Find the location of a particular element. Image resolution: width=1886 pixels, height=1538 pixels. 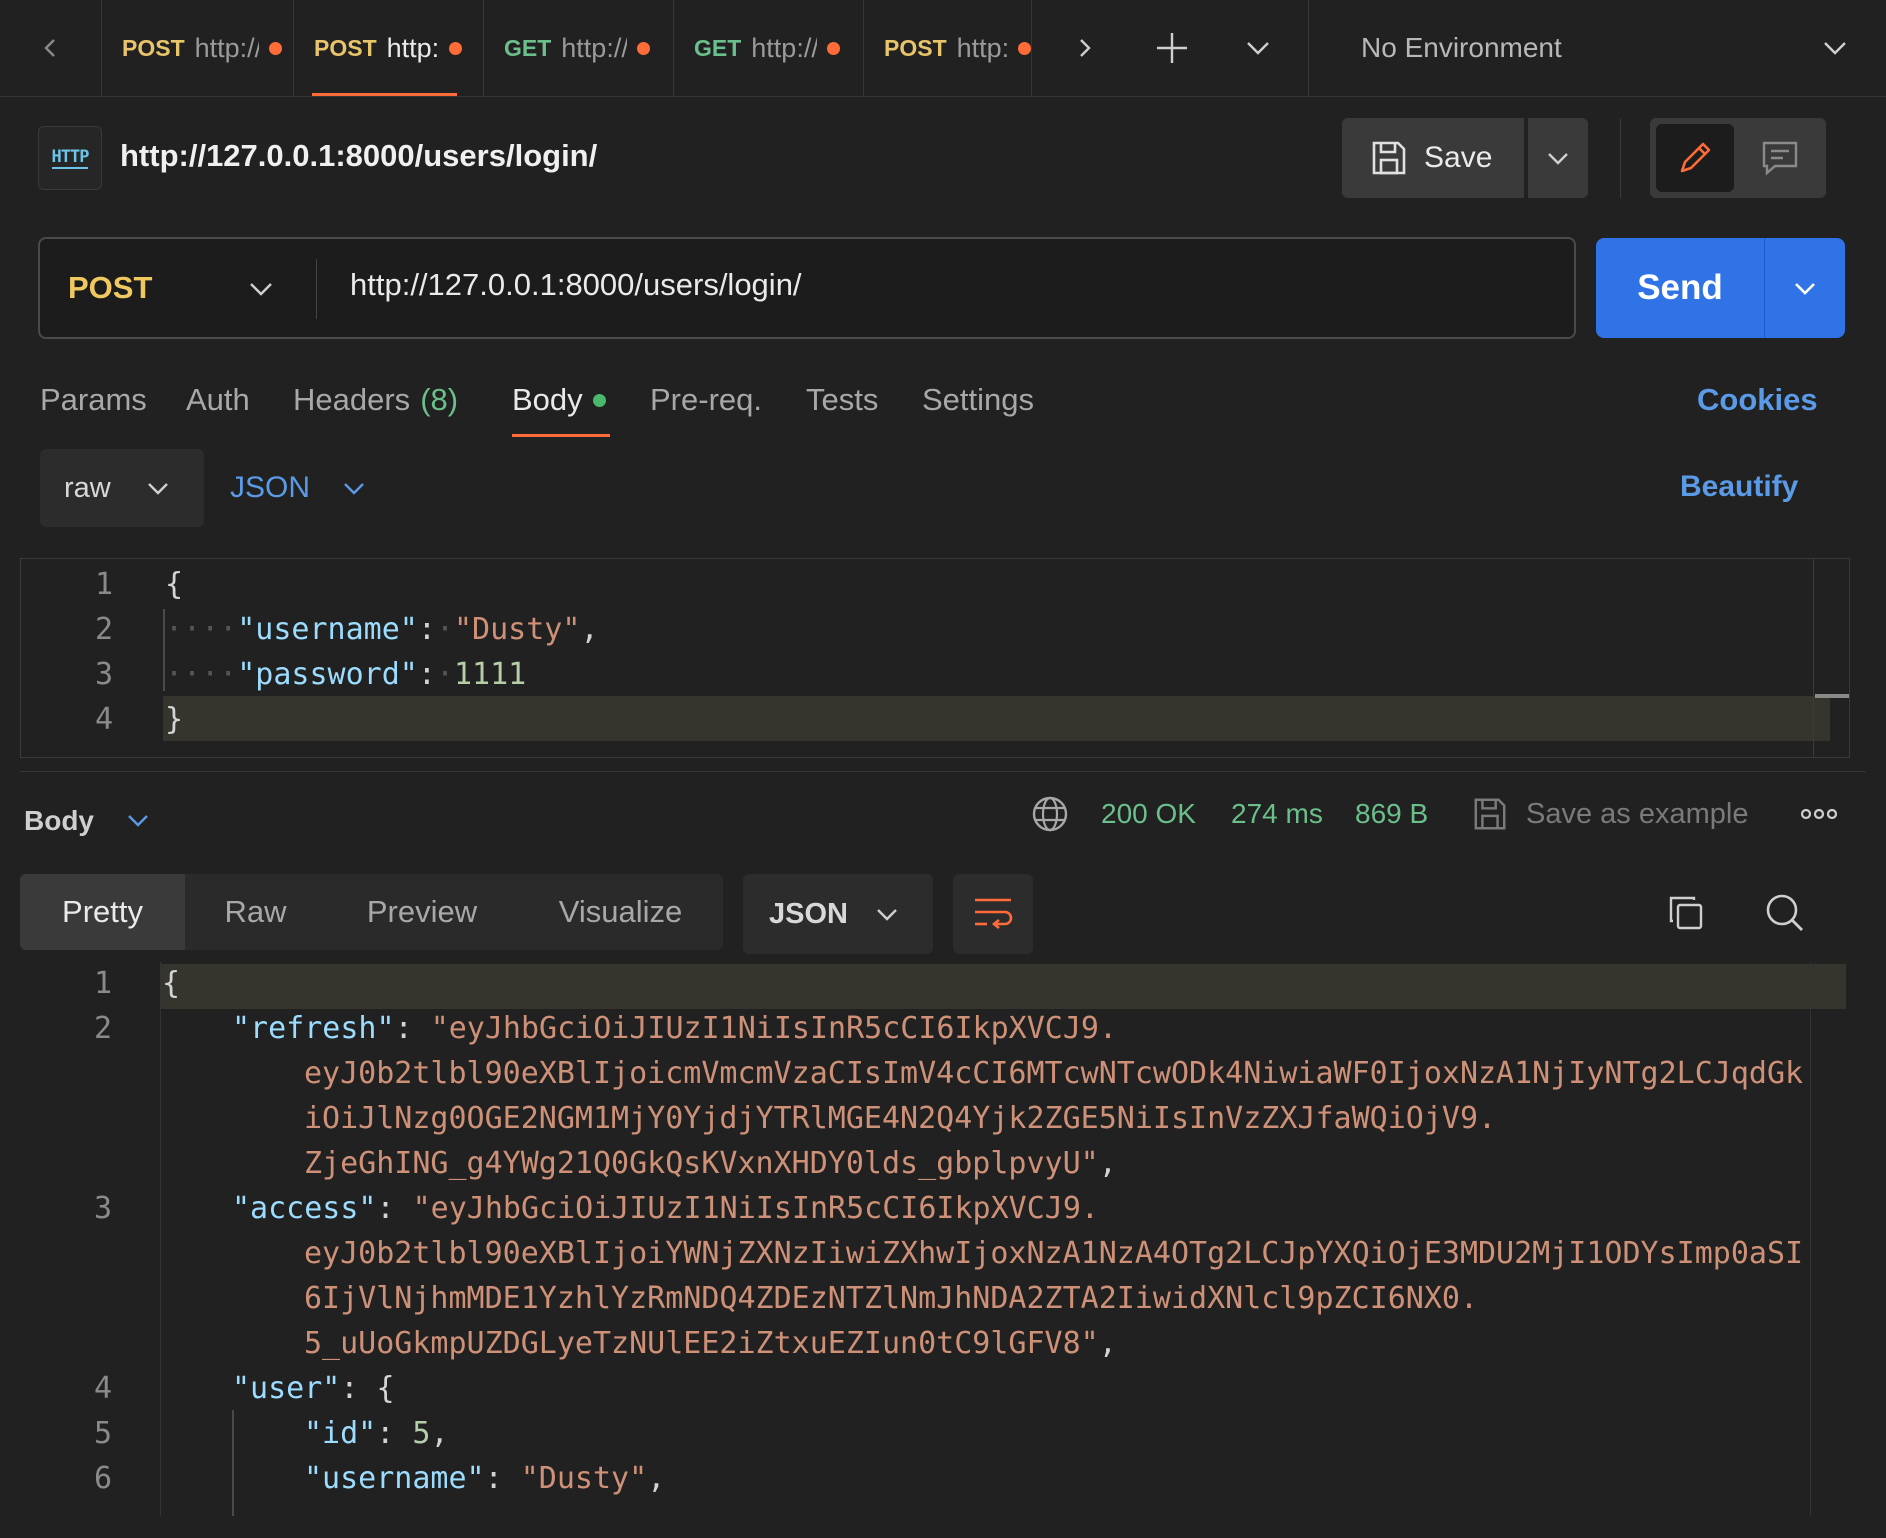

search-response-button is located at coordinates (1785, 913).